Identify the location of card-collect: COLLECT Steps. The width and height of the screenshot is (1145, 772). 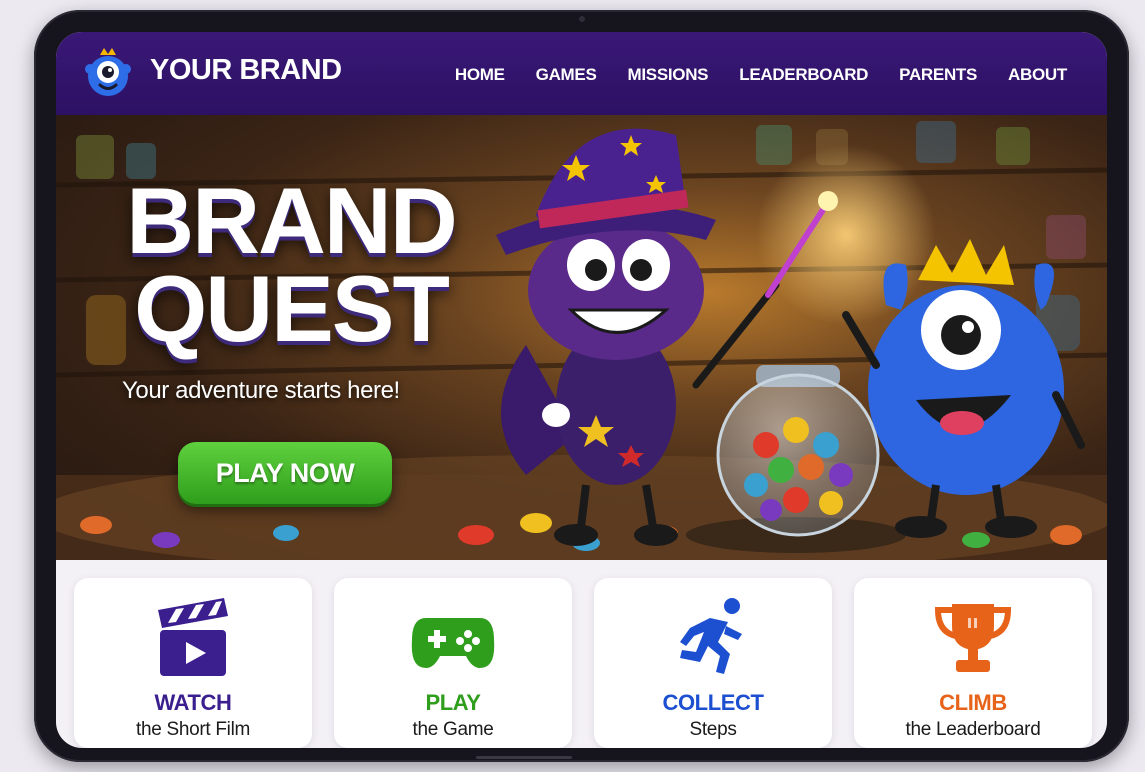
(713, 663).